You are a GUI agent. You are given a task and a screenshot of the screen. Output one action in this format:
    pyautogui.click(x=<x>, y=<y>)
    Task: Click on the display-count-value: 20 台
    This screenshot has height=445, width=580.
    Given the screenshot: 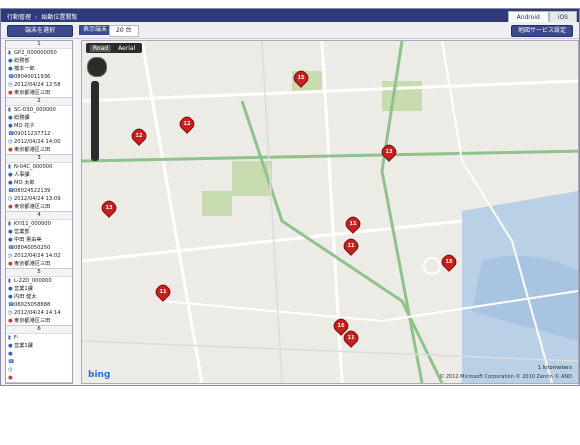 What is the action you would take?
    pyautogui.click(x=124, y=31)
    